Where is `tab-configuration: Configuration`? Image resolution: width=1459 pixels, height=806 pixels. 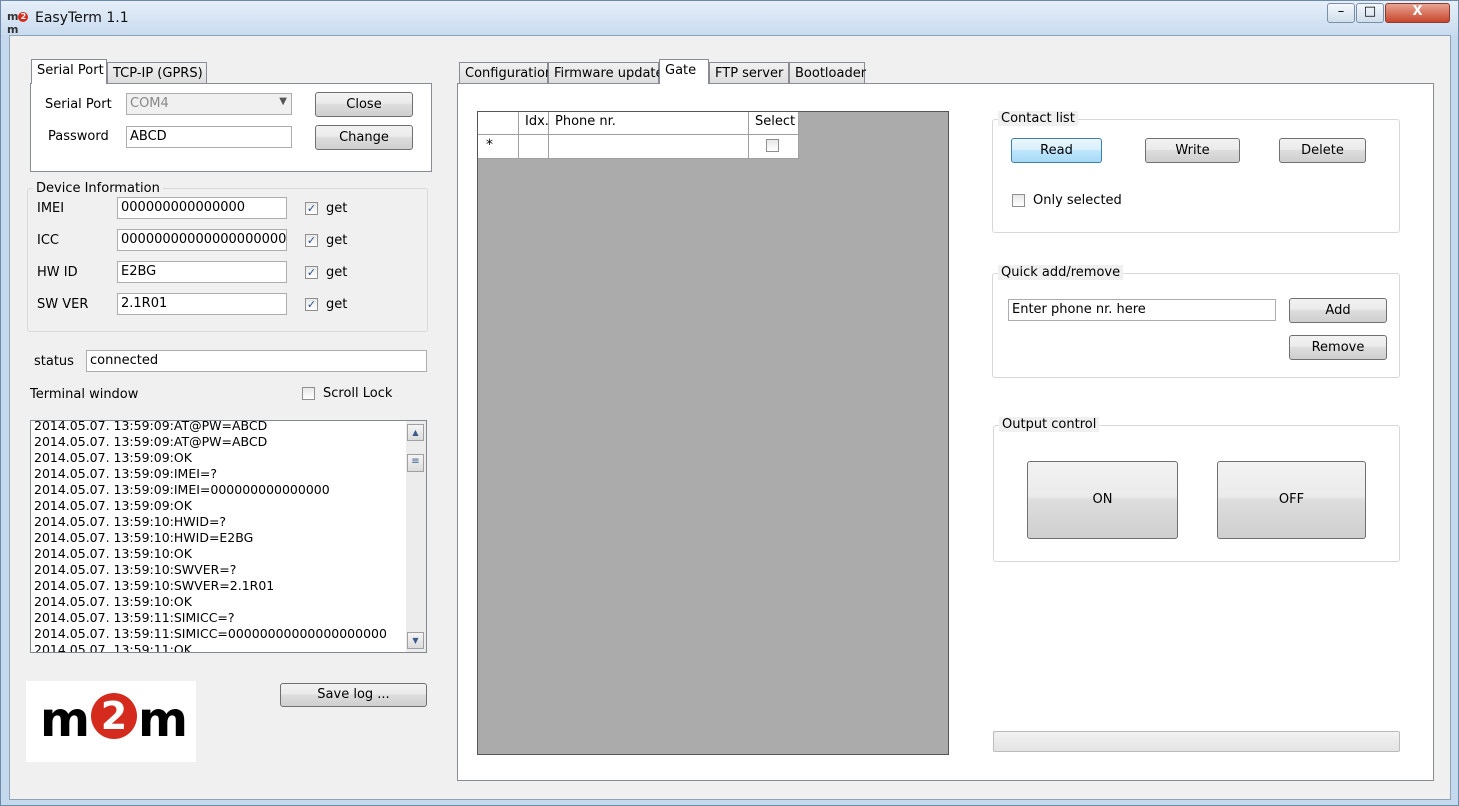 tab-configuration: Configuration is located at coordinates (506, 73).